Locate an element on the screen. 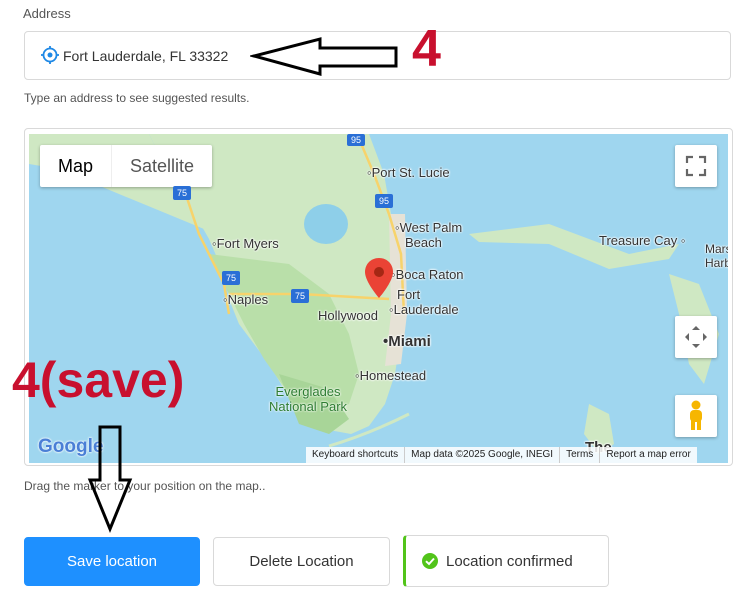 This screenshot has width=753, height=608. map-label-everglades: Everglades National Park is located at coordinates (308, 399).